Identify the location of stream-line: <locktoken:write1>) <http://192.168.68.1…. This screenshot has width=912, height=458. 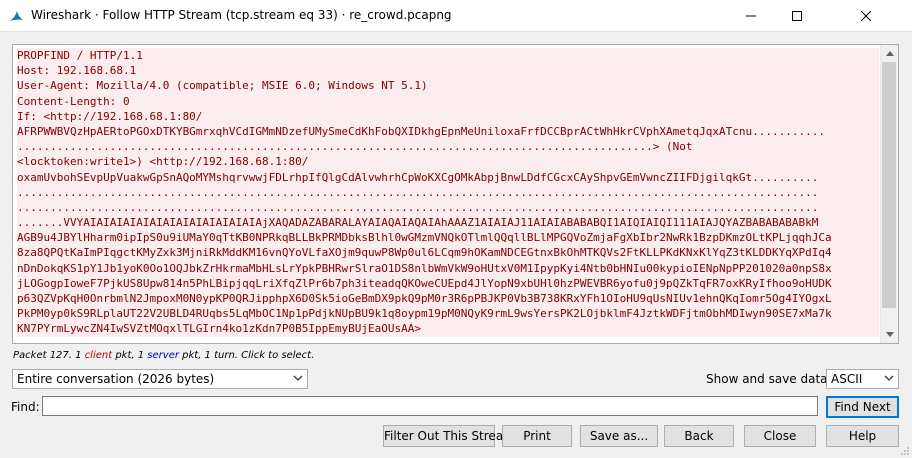
(448, 162).